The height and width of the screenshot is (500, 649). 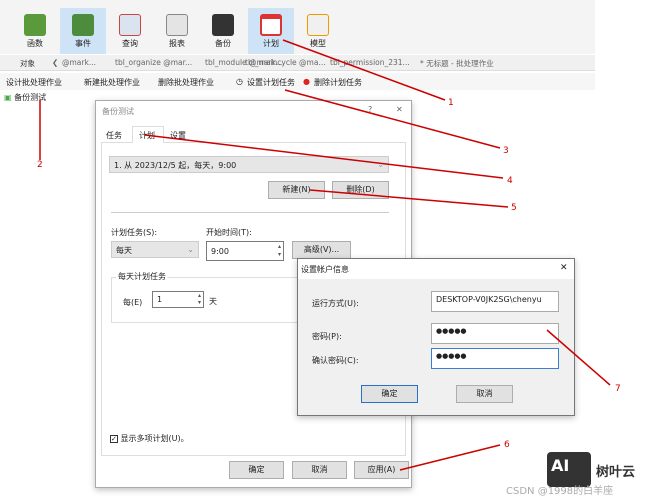 I want to click on annotation-5: 5, so click(x=514, y=208).